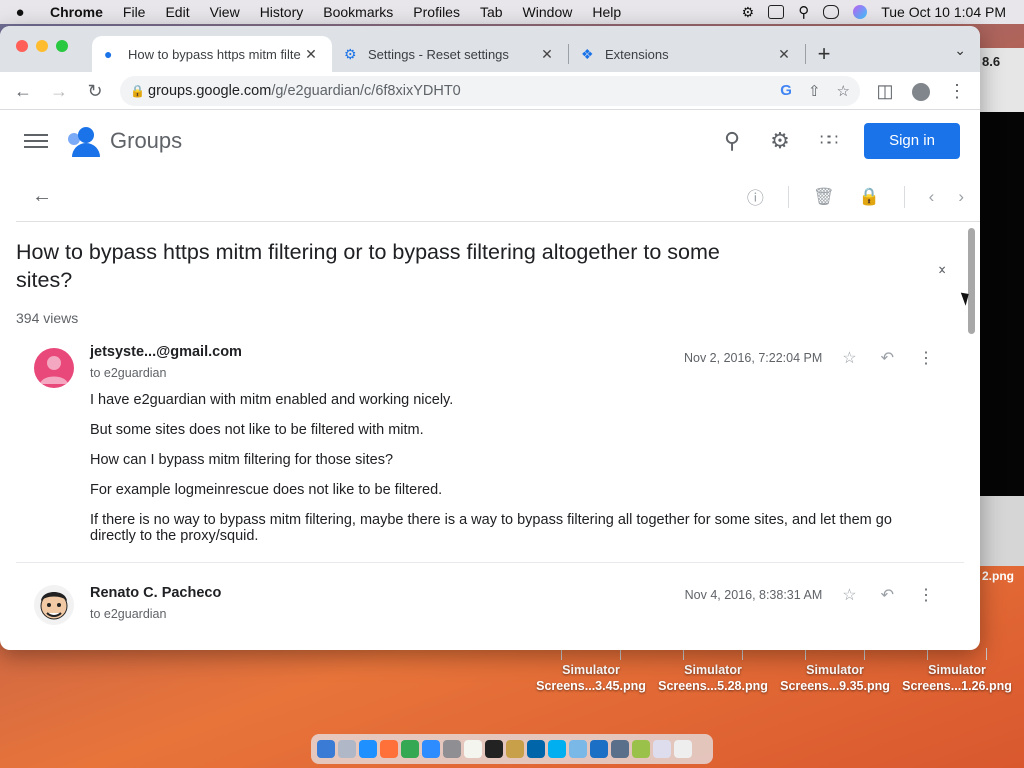  I want to click on collapse-all-icon: ⌄ ⌃, so click(942, 270).